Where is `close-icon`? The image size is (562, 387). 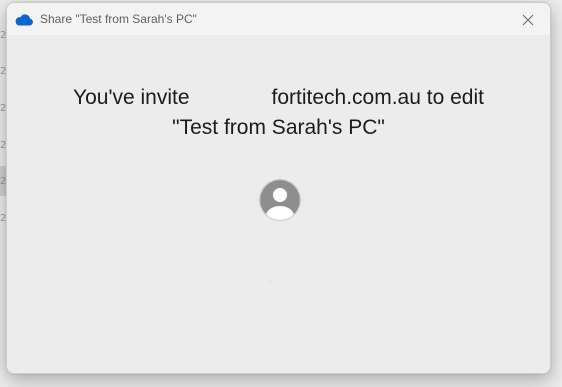 close-icon is located at coordinates (528, 20).